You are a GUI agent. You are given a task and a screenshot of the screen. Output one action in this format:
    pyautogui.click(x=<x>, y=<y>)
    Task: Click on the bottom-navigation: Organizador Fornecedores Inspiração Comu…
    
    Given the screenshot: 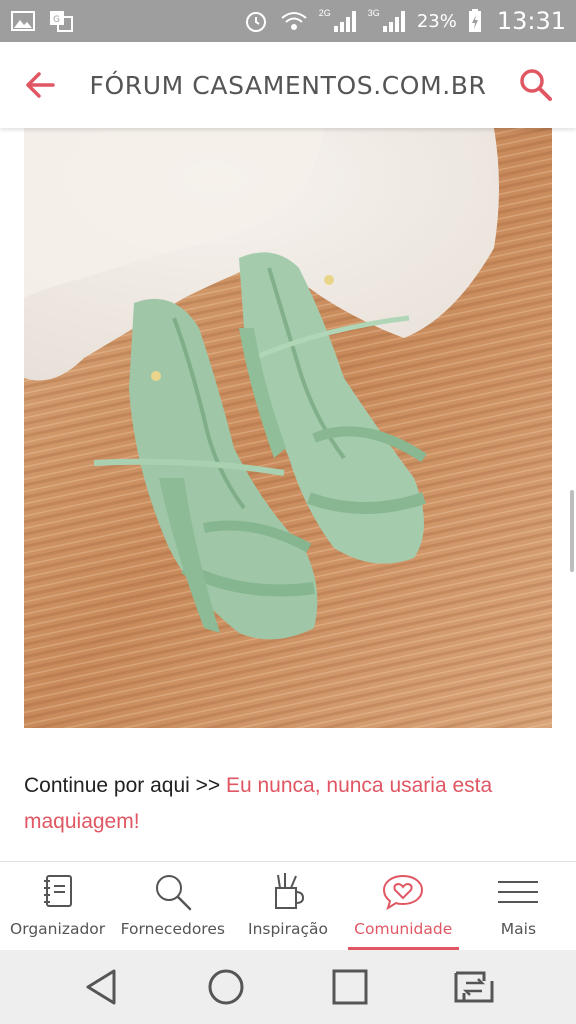 What is the action you would take?
    pyautogui.click(x=288, y=905)
    